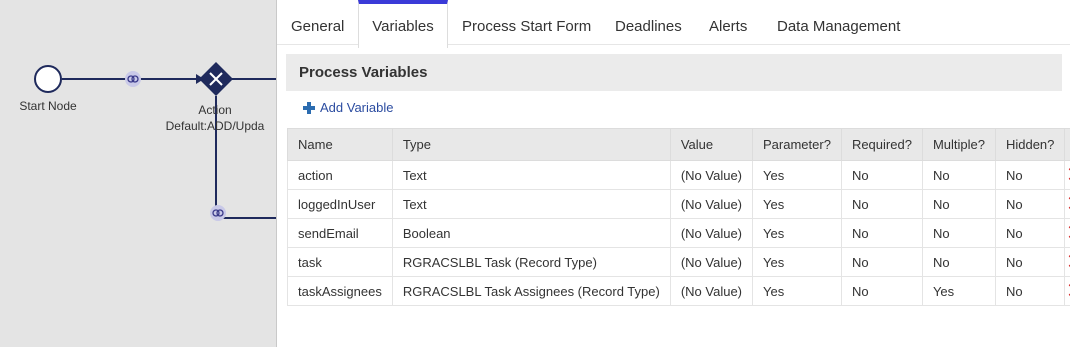  Describe the element at coordinates (711, 144) in the screenshot. I see `col-header-value: Value` at that location.